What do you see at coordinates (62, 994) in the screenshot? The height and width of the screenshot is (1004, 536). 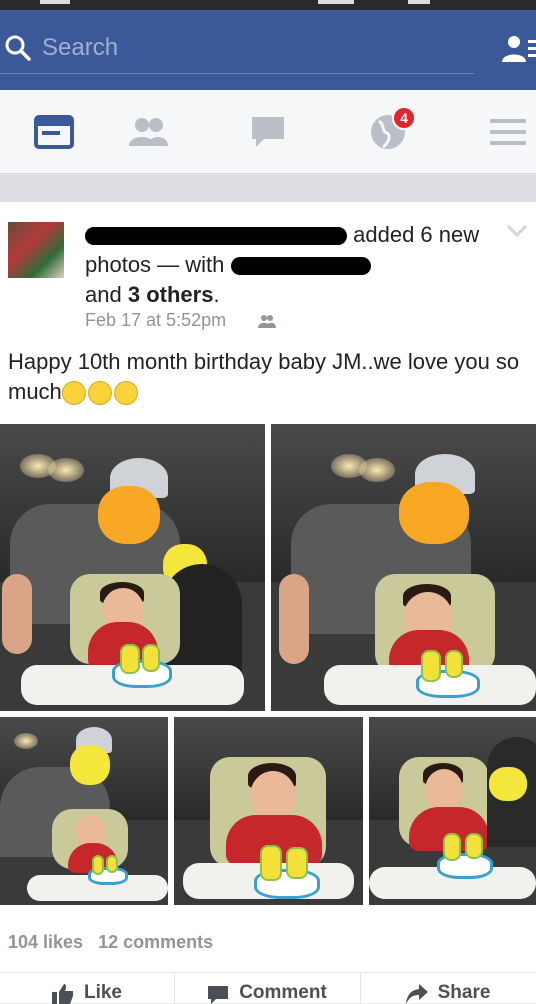 I see `thumbs-up-icon` at bounding box center [62, 994].